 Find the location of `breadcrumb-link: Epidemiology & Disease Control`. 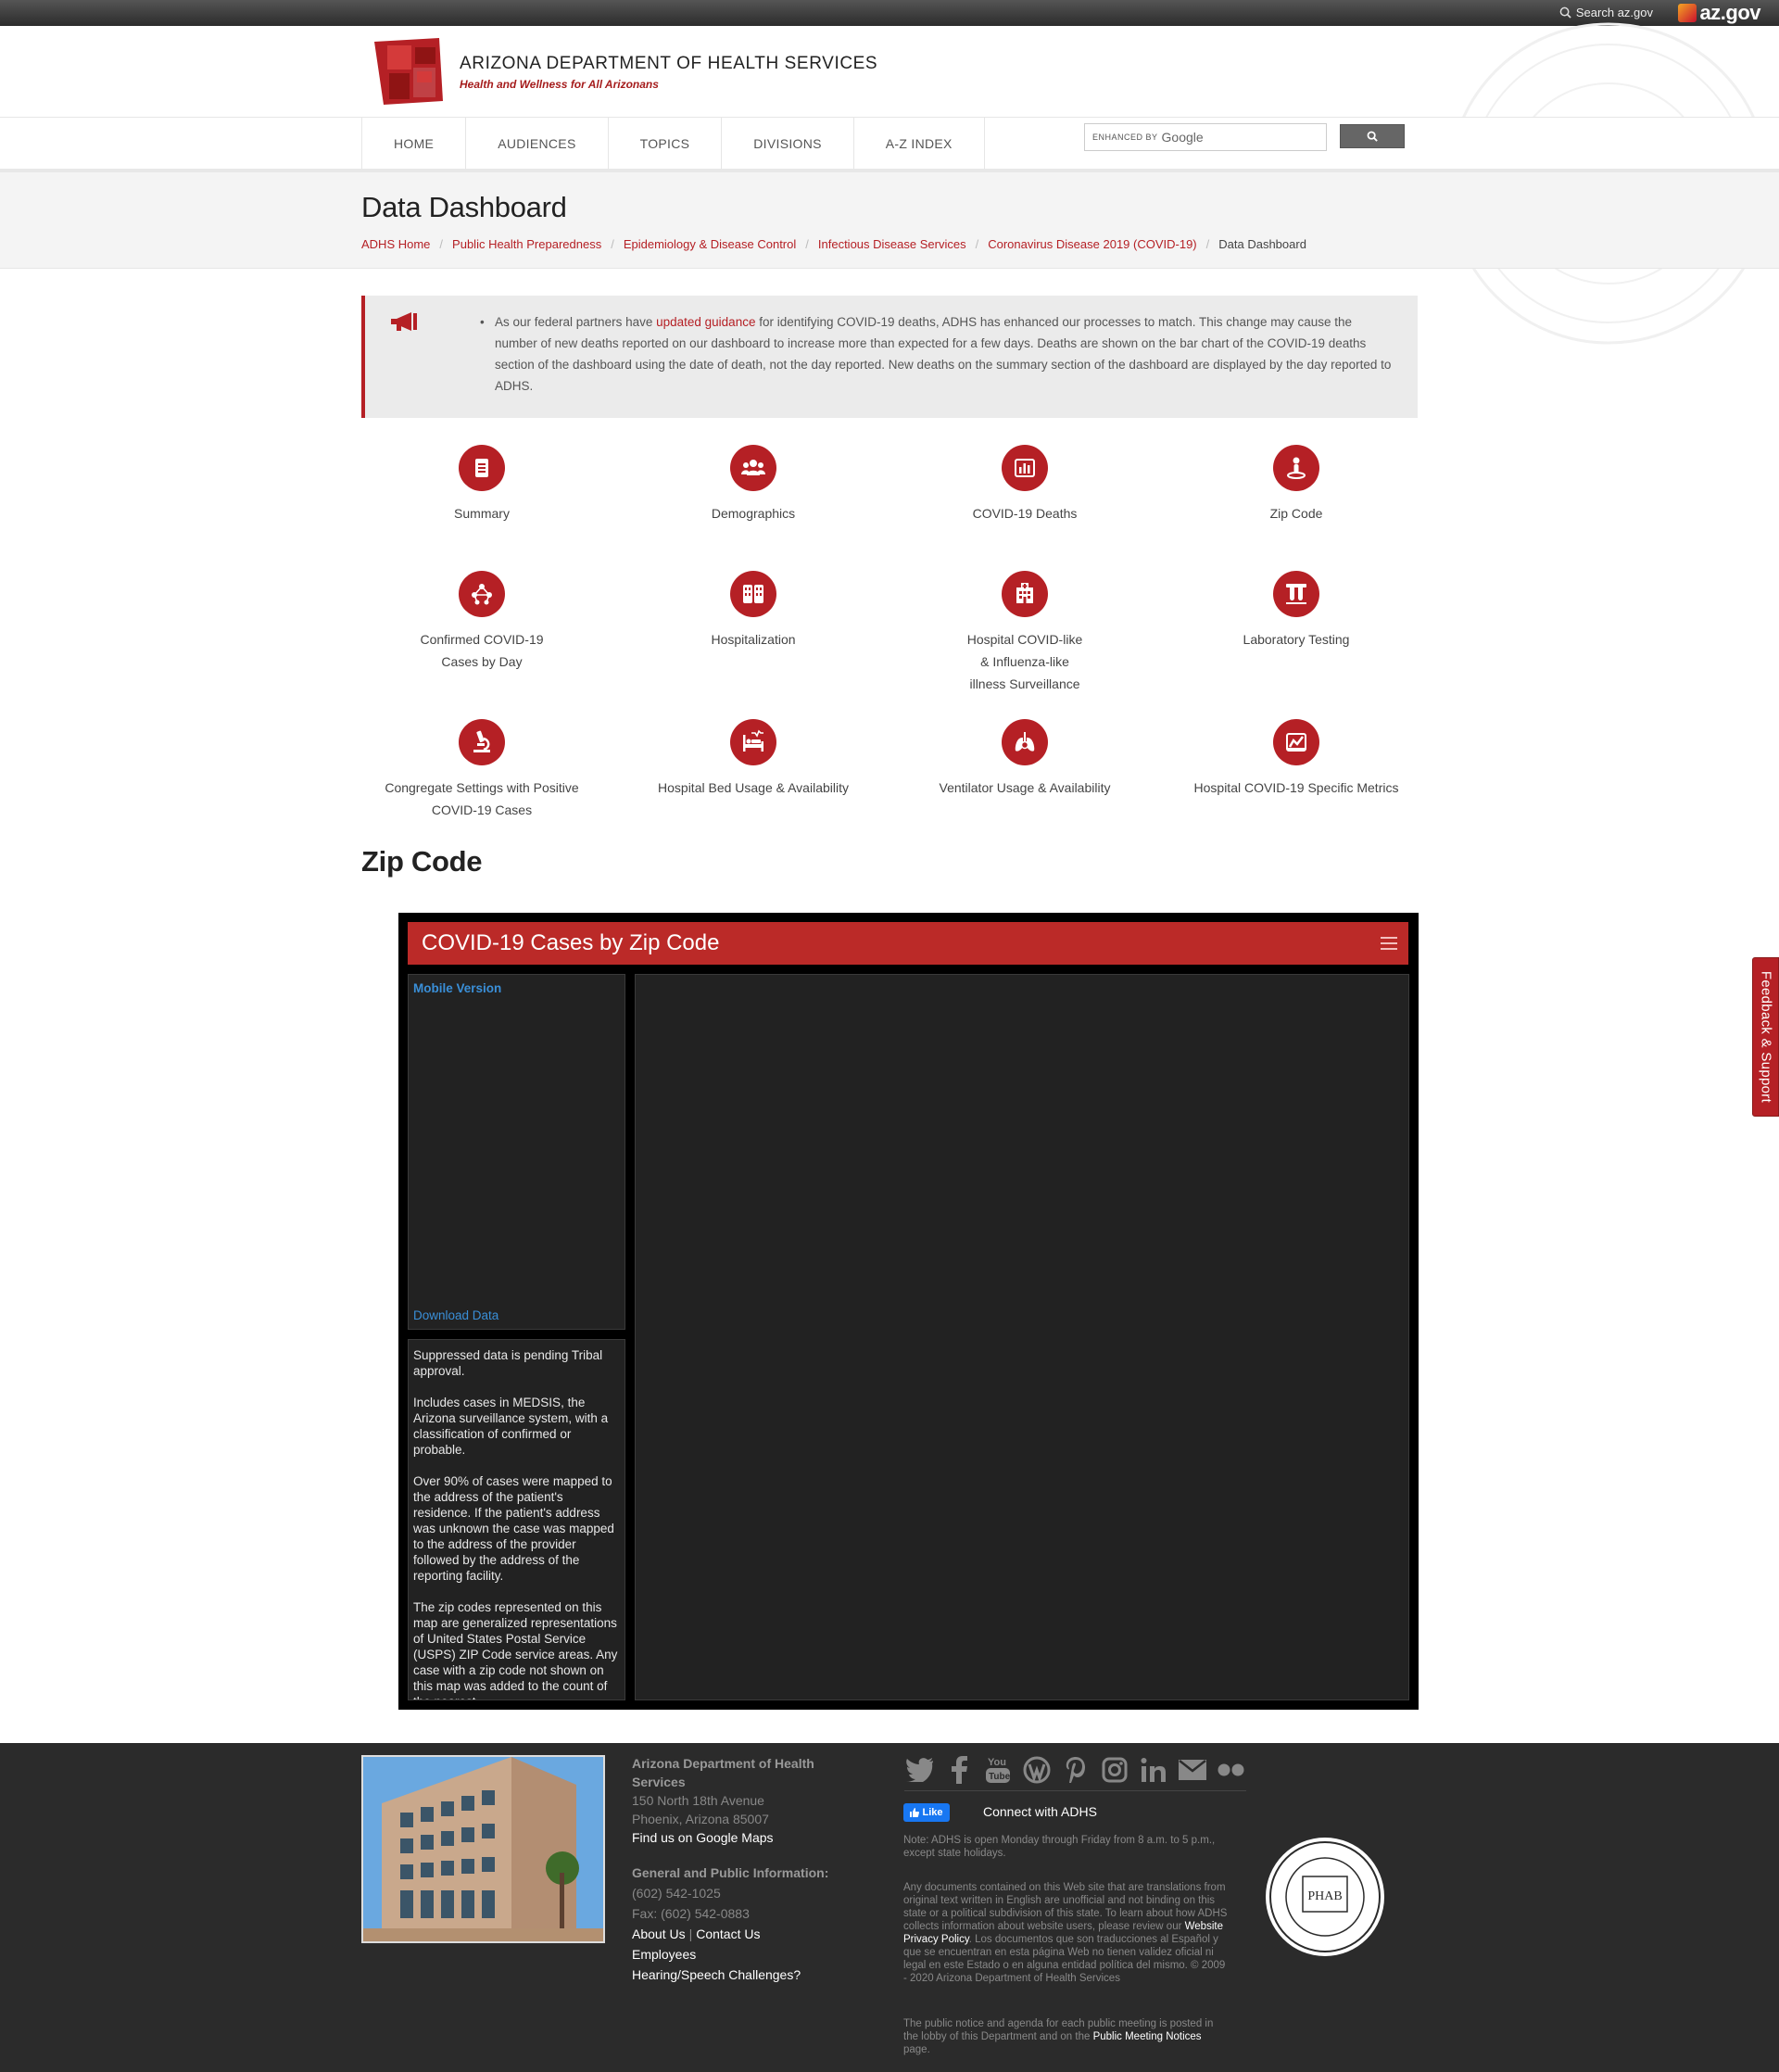

breadcrumb-link: Epidemiology & Disease Control is located at coordinates (710, 244).